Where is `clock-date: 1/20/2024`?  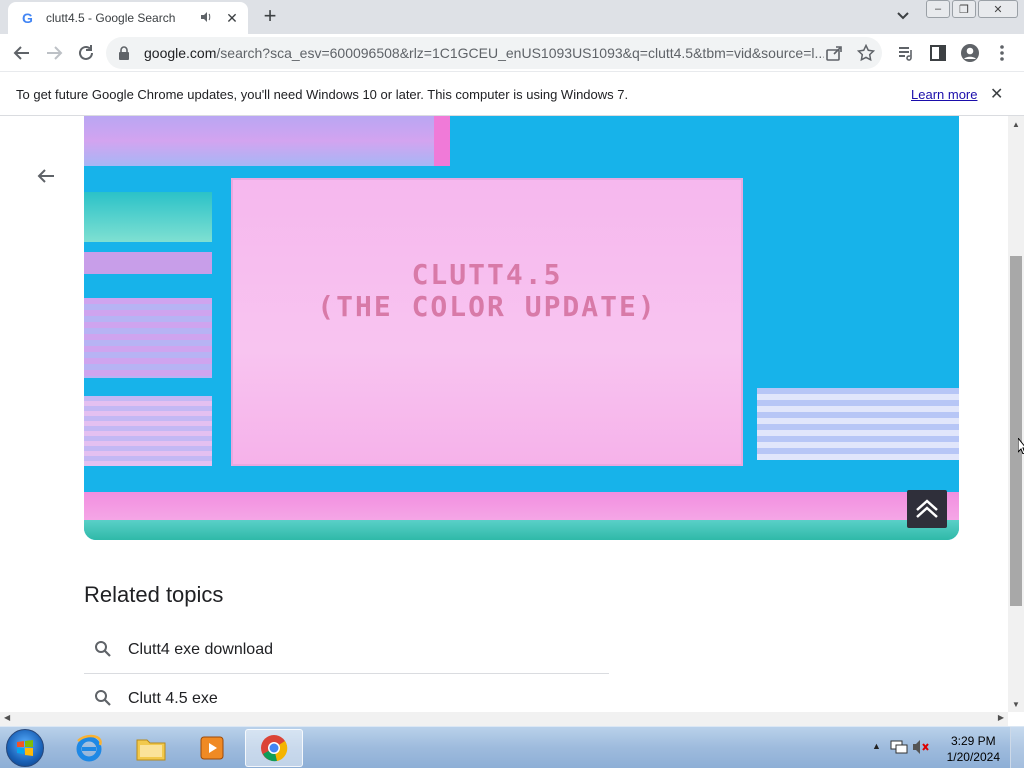 clock-date: 1/20/2024 is located at coordinates (973, 757).